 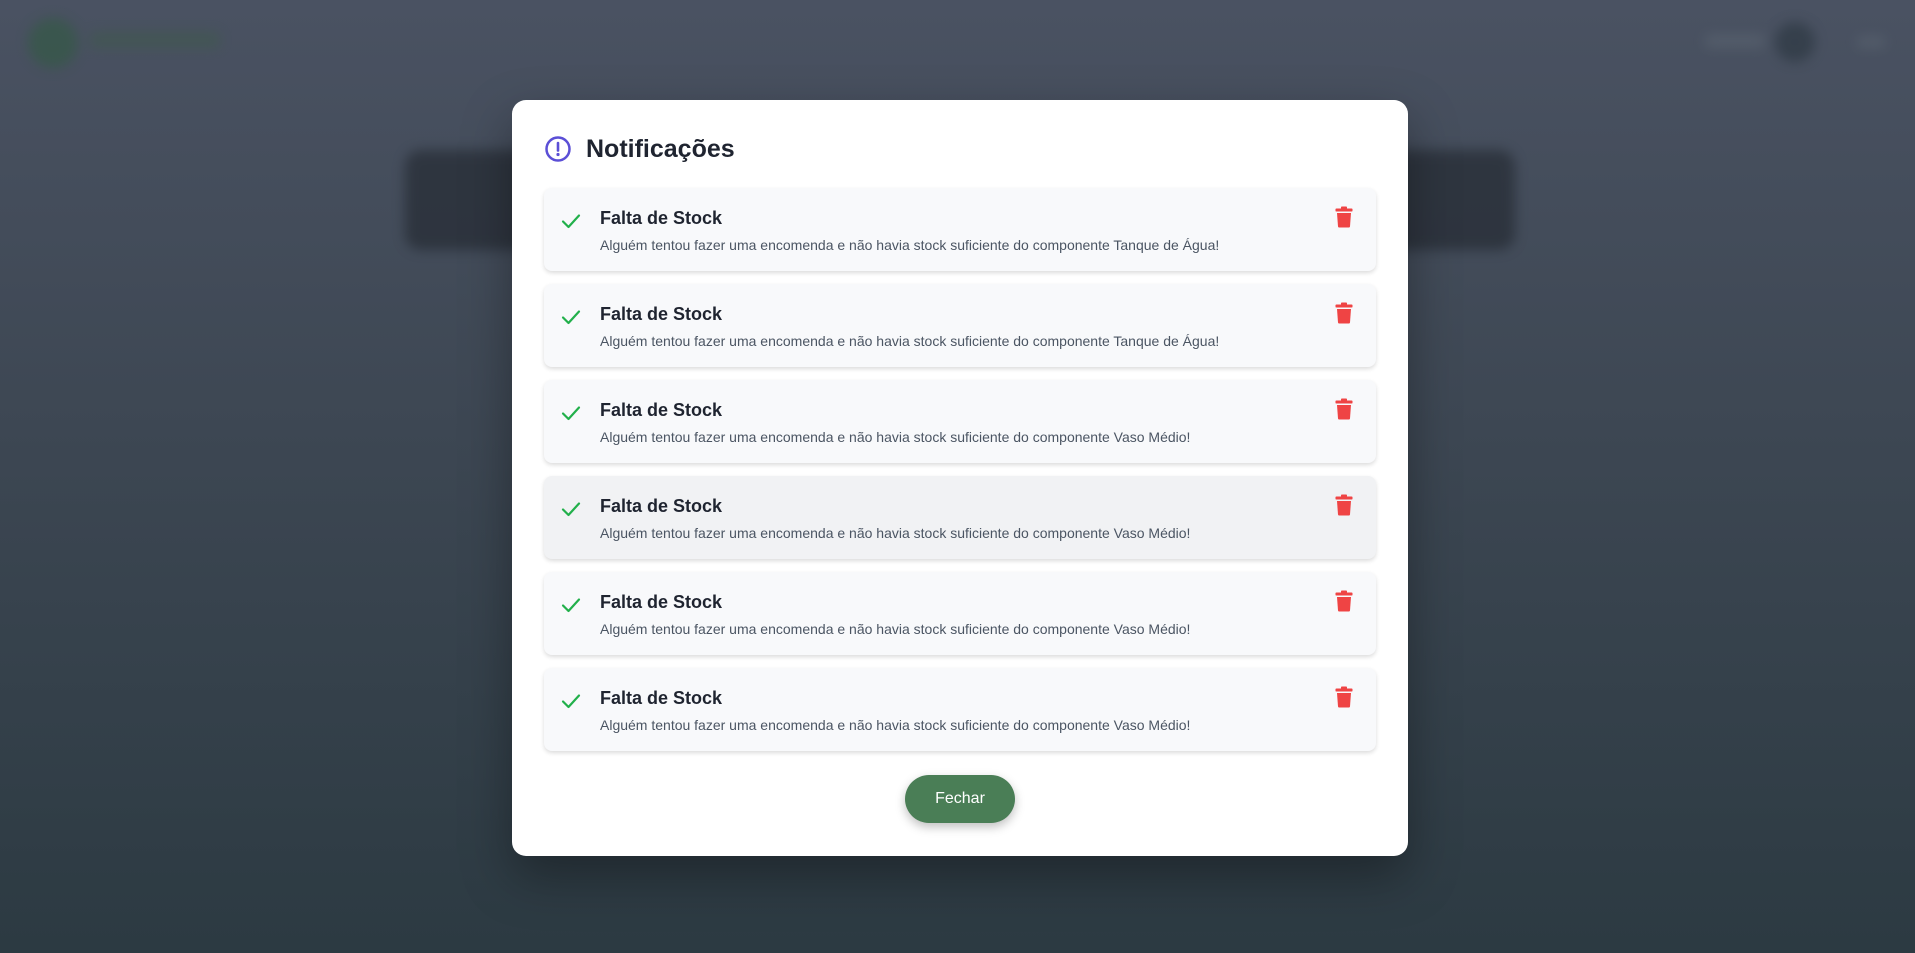 What do you see at coordinates (1735, 41) in the screenshot?
I see `nav-link` at bounding box center [1735, 41].